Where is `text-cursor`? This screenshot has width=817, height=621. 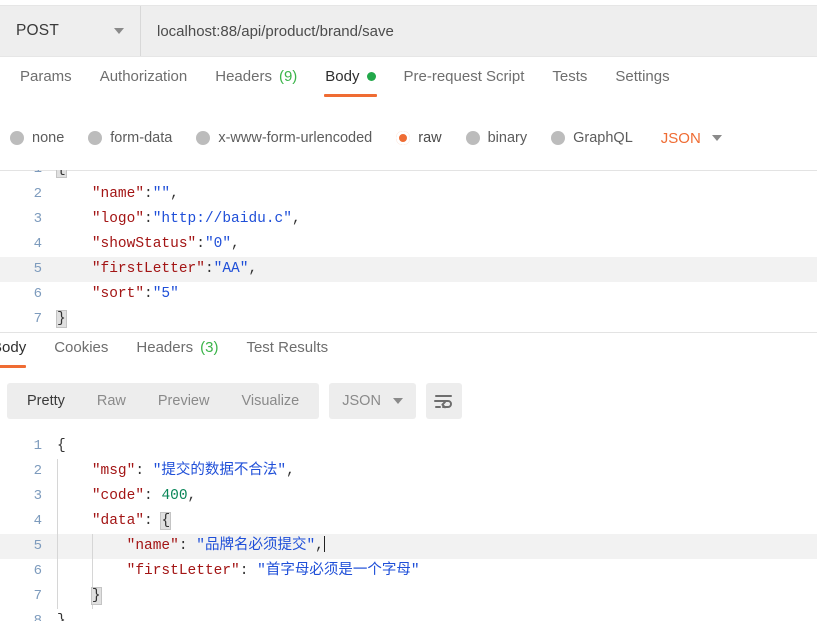 text-cursor is located at coordinates (324, 544).